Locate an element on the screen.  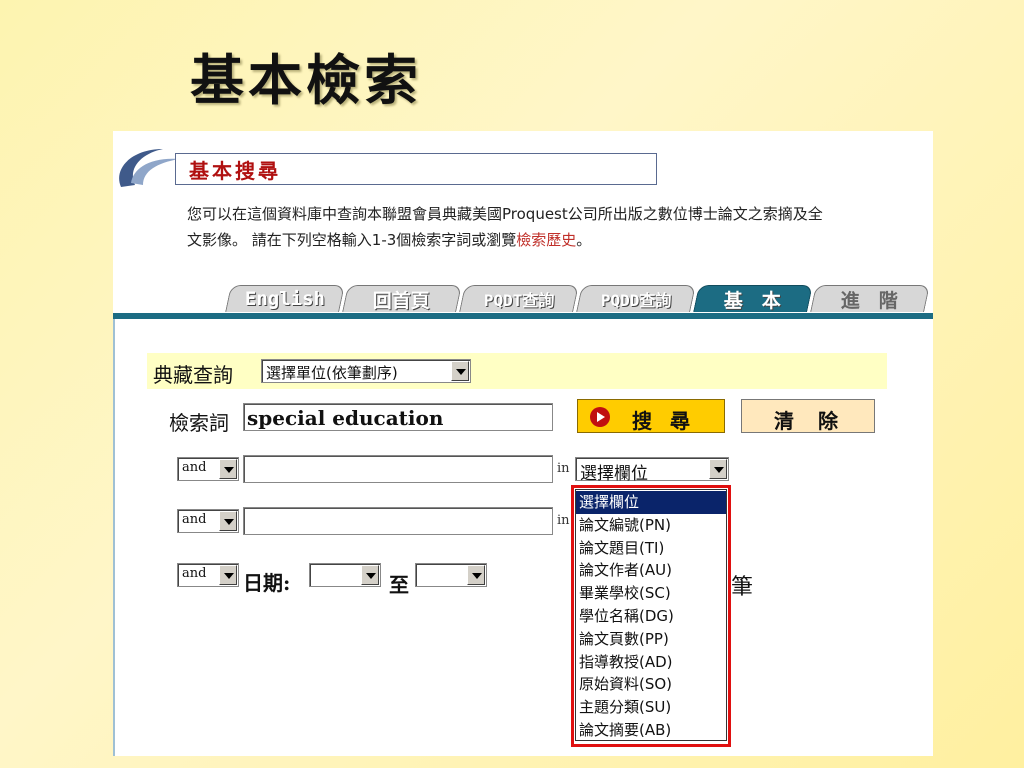
tab-english: English is located at coordinates (285, 298).